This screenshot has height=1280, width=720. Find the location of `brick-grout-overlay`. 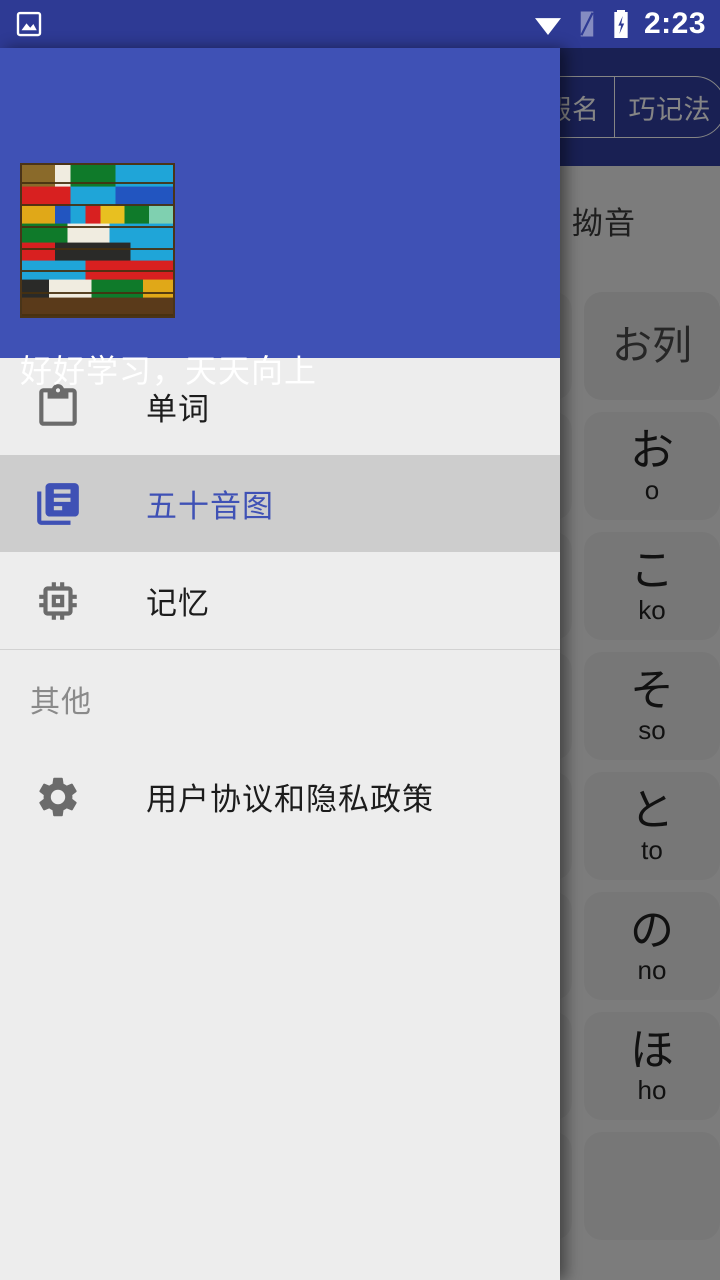

brick-grout-overlay is located at coordinates (97, 240).